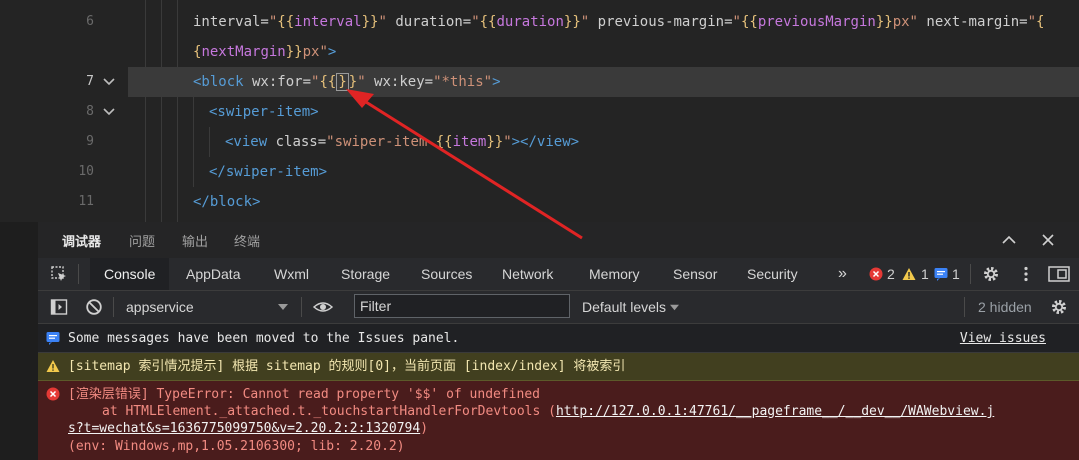 The height and width of the screenshot is (460, 1079). I want to click on sidebar-toggle-icon, so click(59, 307).